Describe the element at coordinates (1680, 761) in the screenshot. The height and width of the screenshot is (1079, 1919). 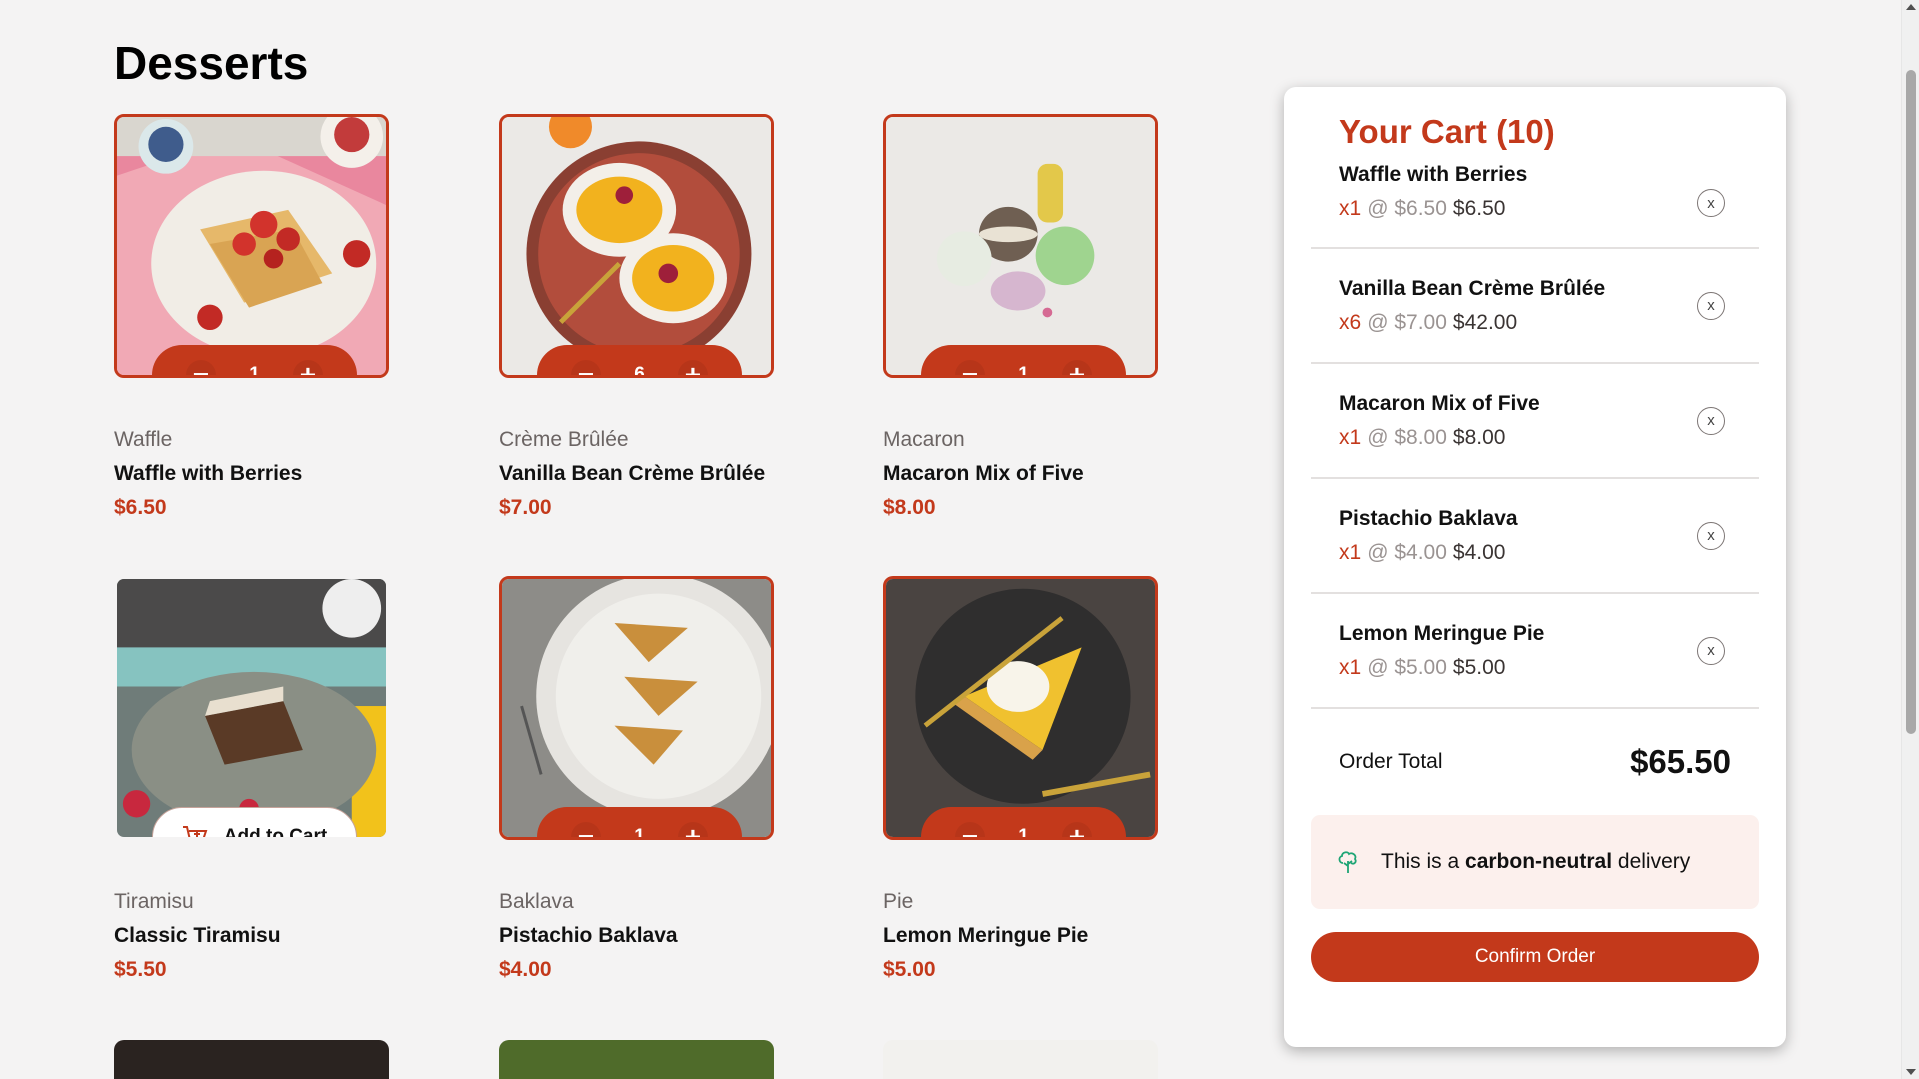
I see `order-total-amount: $65.50` at that location.